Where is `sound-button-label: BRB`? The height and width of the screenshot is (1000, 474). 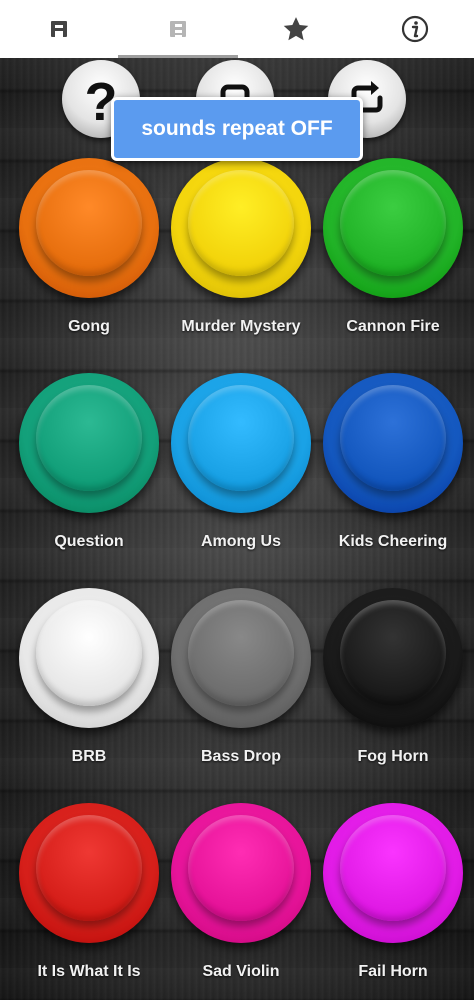 sound-button-label: BRB is located at coordinates (89, 756).